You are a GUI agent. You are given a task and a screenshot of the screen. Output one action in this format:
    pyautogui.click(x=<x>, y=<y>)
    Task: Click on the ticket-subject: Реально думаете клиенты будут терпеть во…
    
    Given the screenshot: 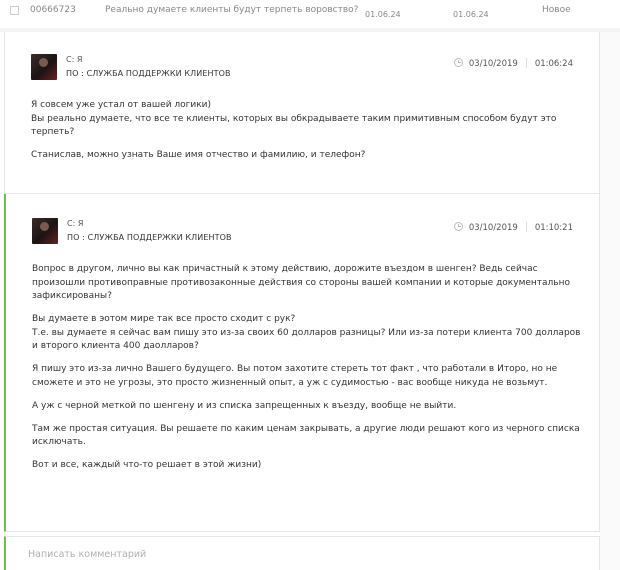 What is the action you would take?
    pyautogui.click(x=231, y=10)
    